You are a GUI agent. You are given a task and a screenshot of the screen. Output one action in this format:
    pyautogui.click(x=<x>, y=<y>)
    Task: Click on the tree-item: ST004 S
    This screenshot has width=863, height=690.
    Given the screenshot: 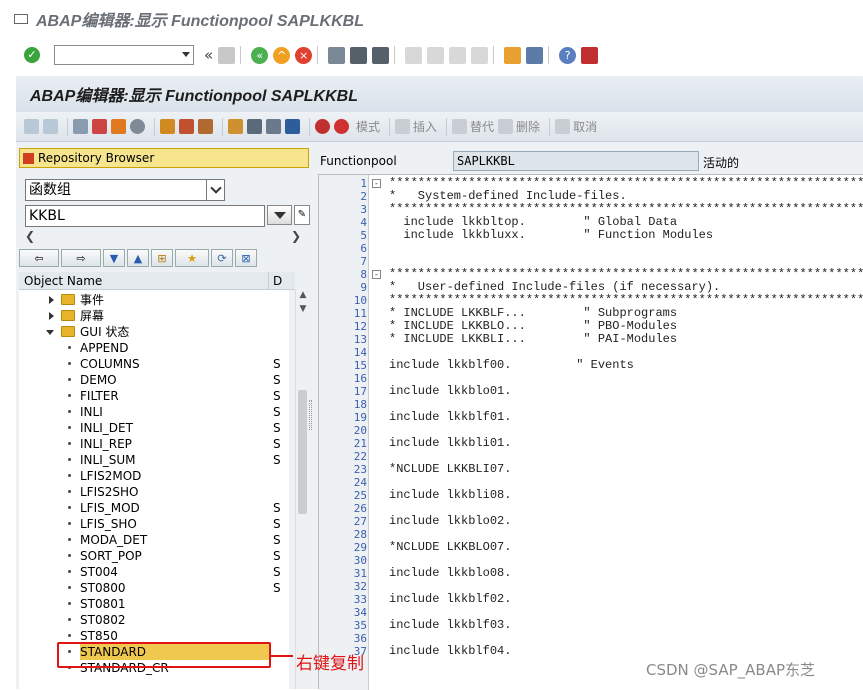 What is the action you would take?
    pyautogui.click(x=154, y=572)
    